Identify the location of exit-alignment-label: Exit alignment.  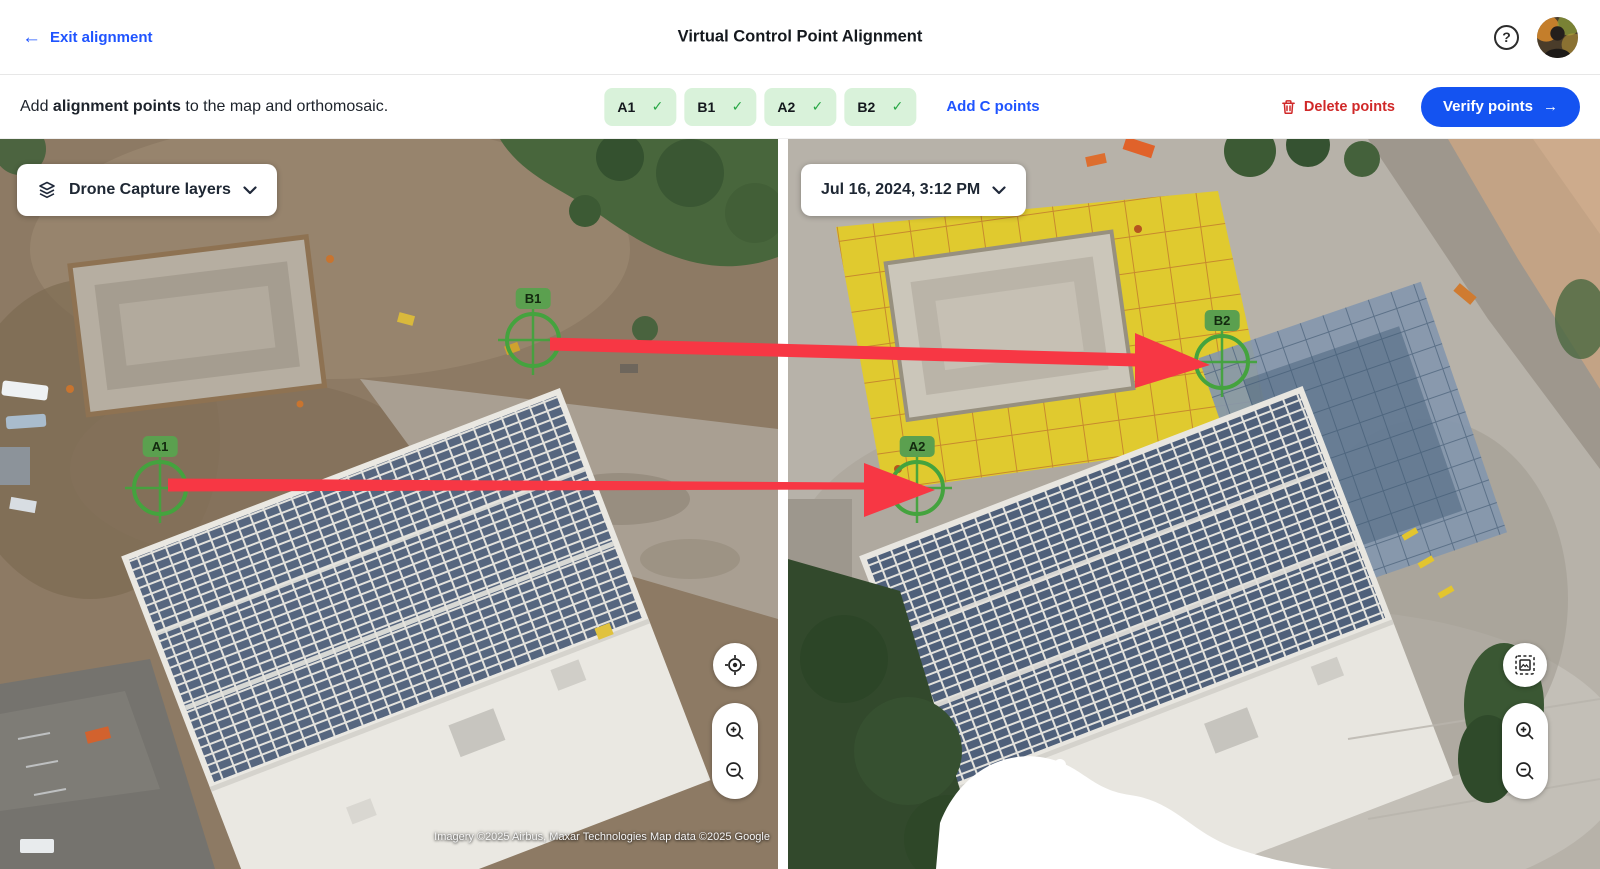
(101, 37).